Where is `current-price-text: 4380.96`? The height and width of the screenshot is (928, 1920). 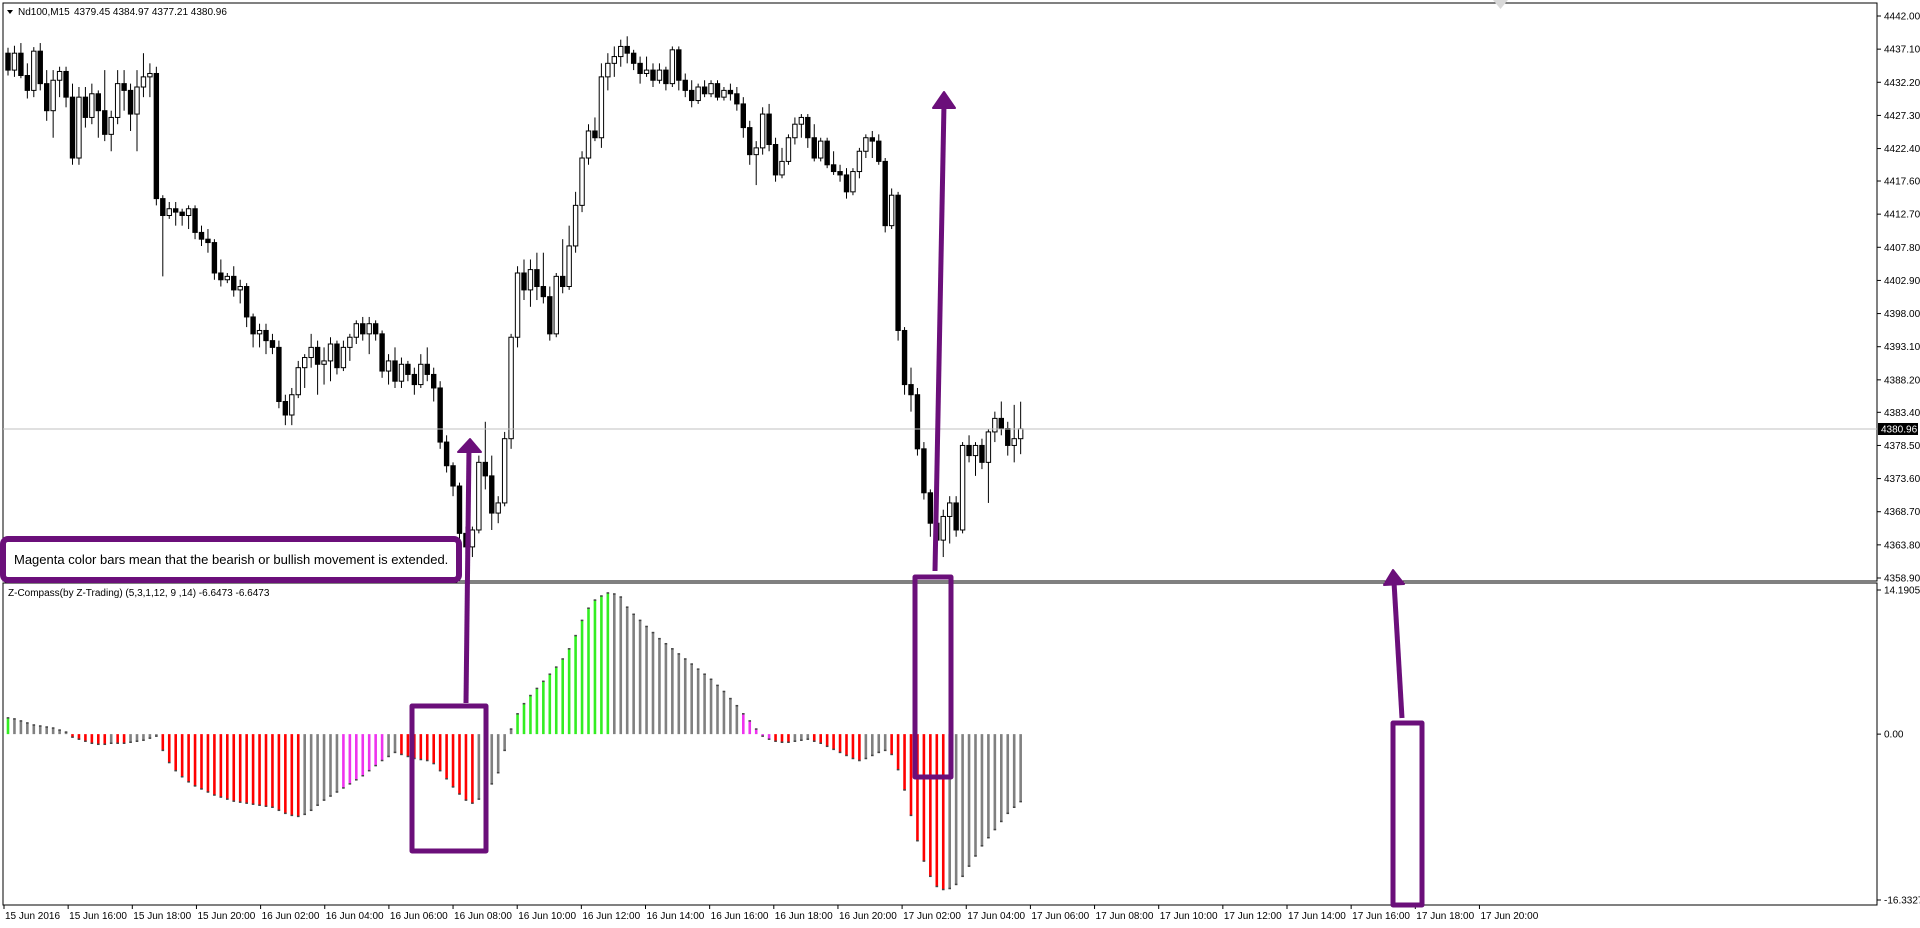 current-price-text: 4380.96 is located at coordinates (1899, 430).